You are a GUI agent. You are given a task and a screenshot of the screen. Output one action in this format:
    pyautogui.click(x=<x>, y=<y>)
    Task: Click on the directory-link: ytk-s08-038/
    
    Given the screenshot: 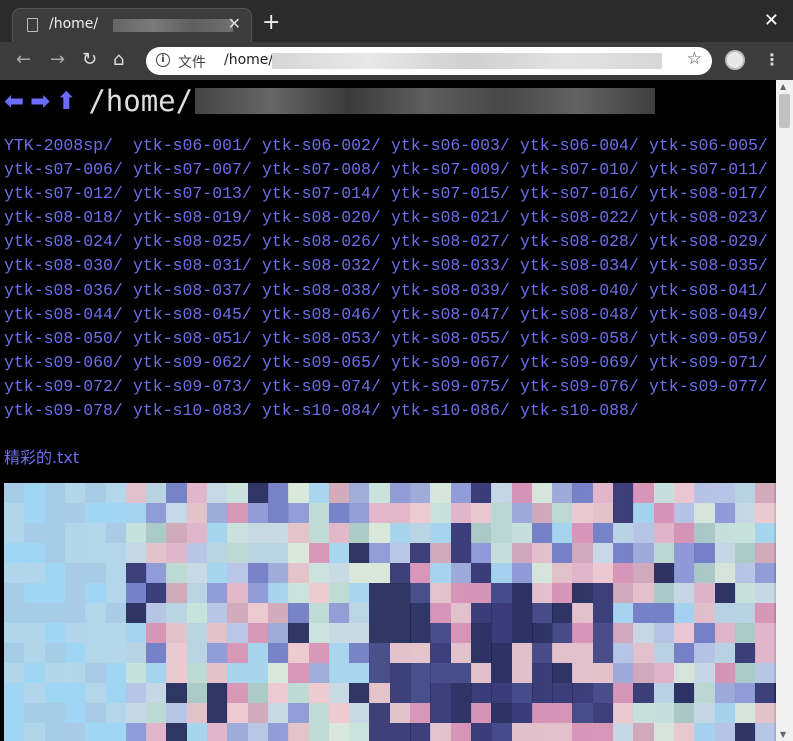 What is the action you would take?
    pyautogui.click(x=326, y=293)
    